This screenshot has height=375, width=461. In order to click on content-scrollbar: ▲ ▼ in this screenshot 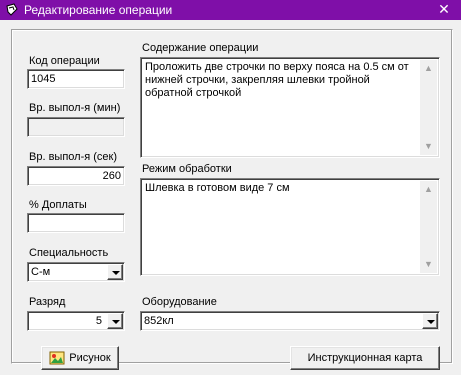, I will do `click(428, 107)`.